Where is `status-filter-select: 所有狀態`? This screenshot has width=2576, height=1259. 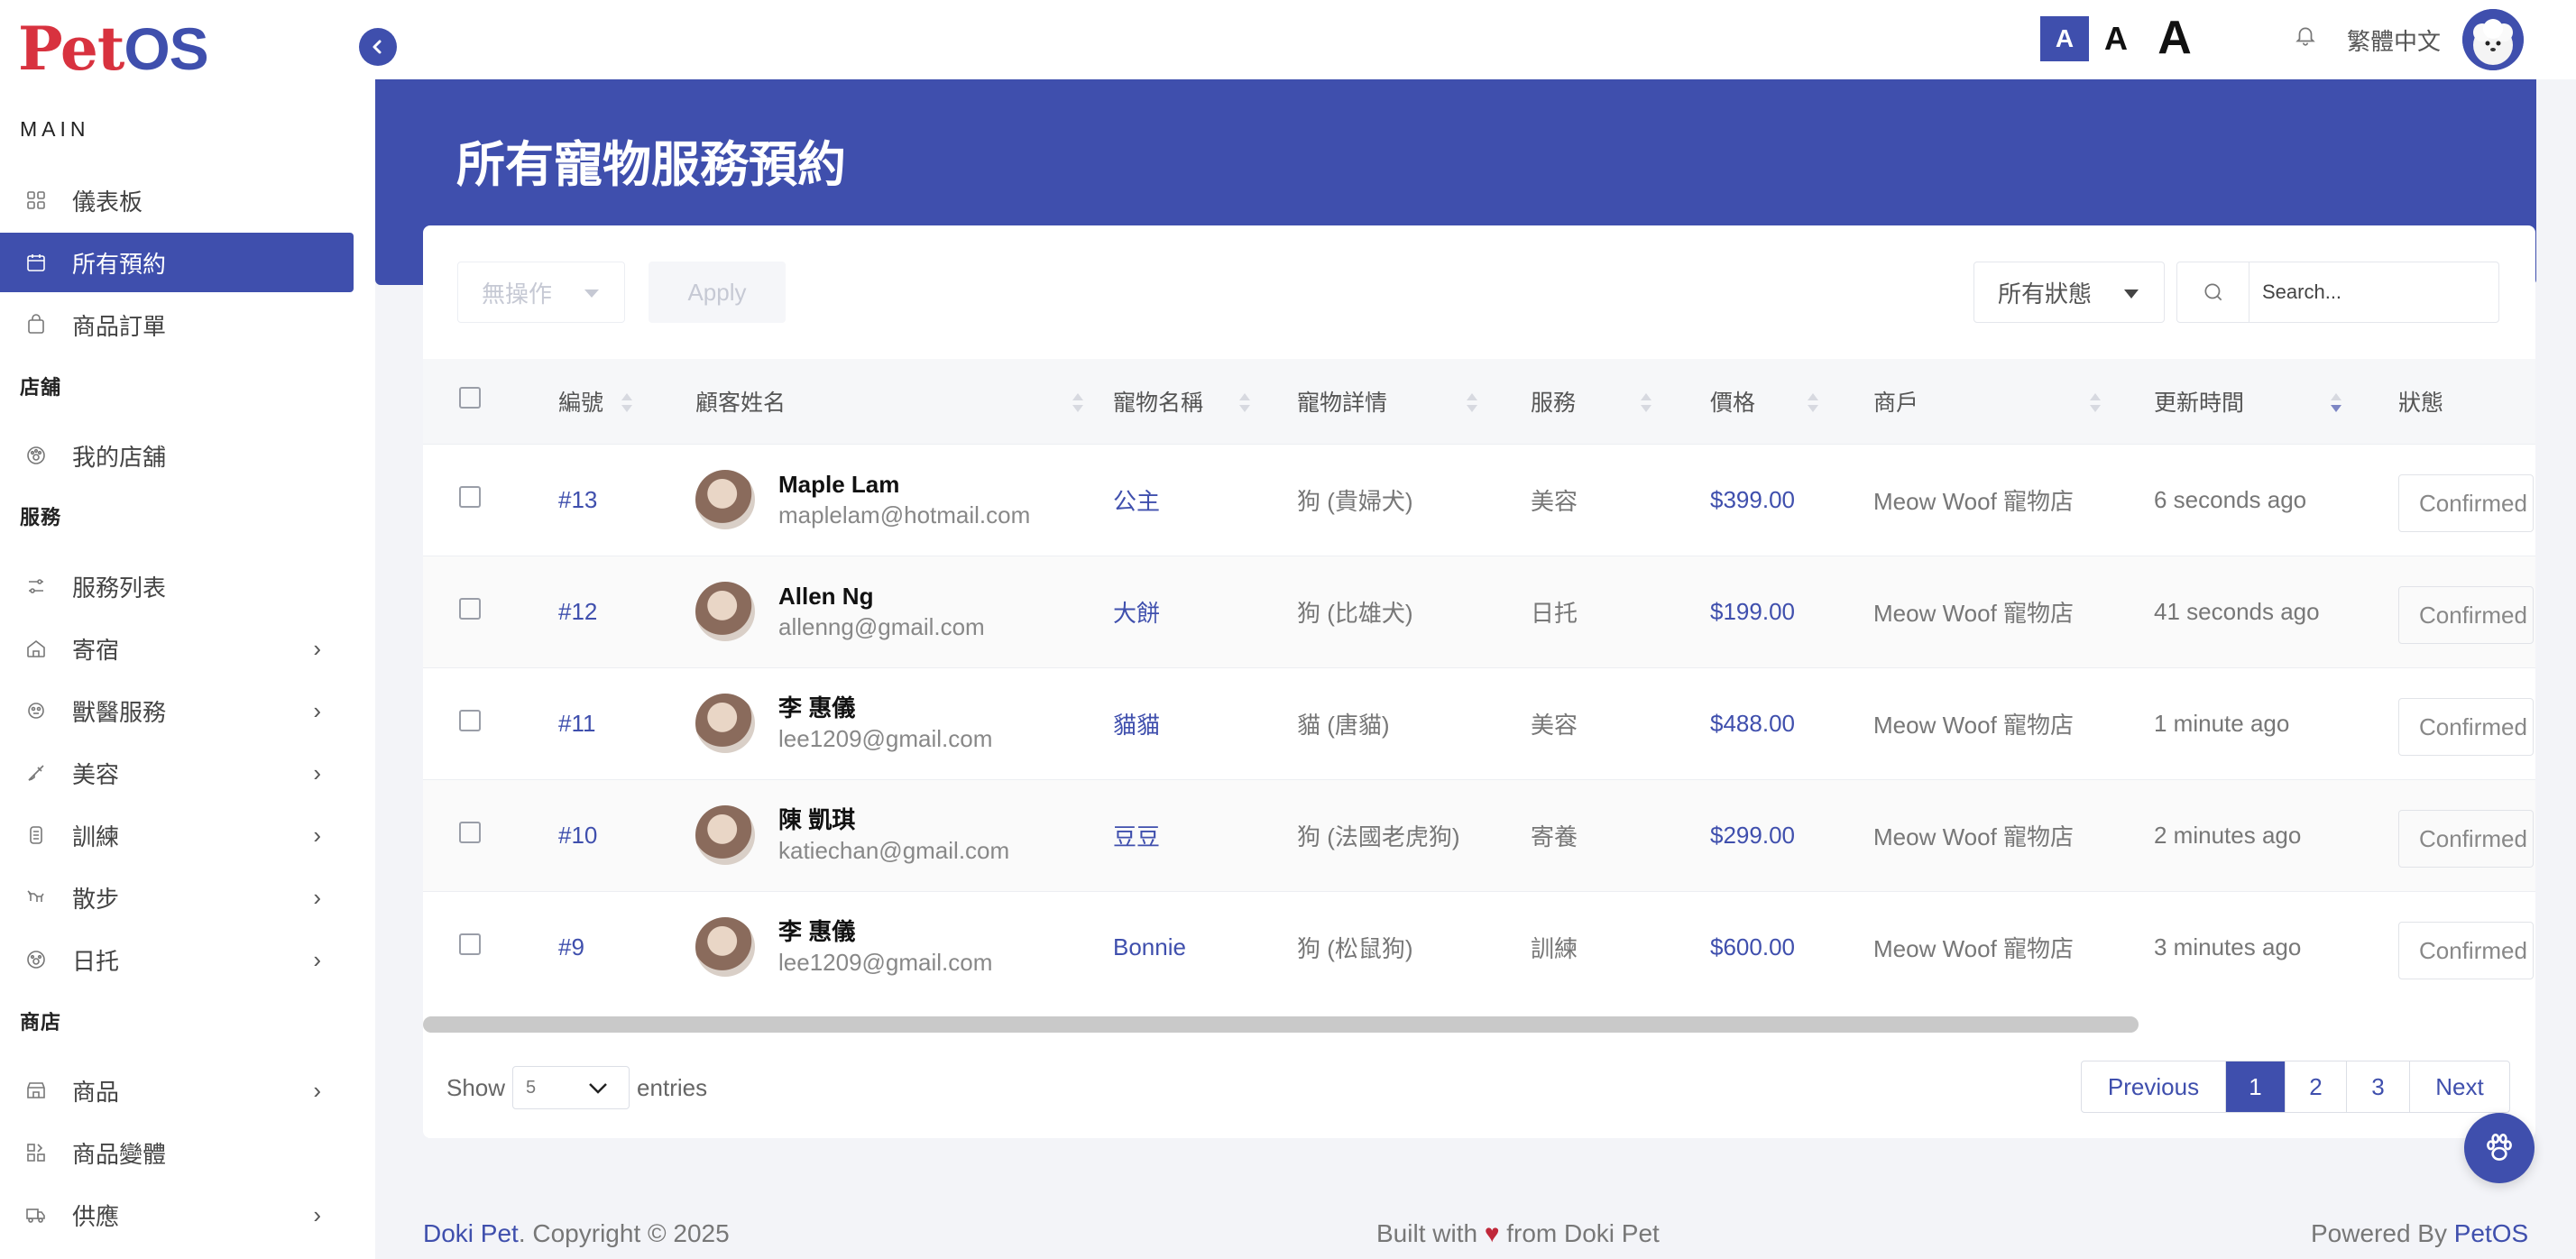
status-filter-select: 所有狀態 is located at coordinates (2069, 292).